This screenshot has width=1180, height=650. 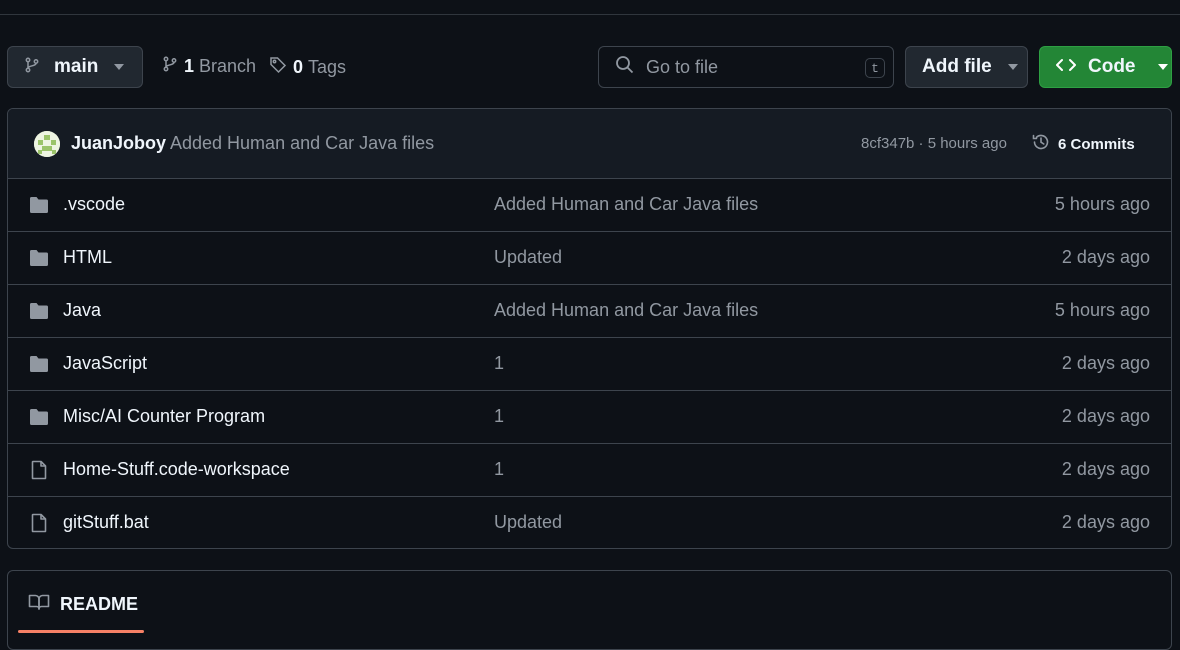 I want to click on branch-name: main, so click(x=76, y=66).